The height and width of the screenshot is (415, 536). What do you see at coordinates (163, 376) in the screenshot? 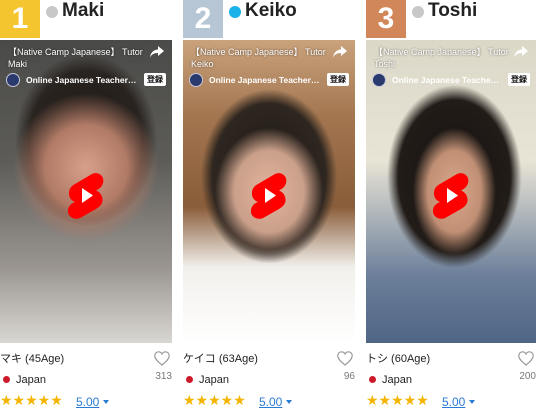
I see `like-count: 313` at bounding box center [163, 376].